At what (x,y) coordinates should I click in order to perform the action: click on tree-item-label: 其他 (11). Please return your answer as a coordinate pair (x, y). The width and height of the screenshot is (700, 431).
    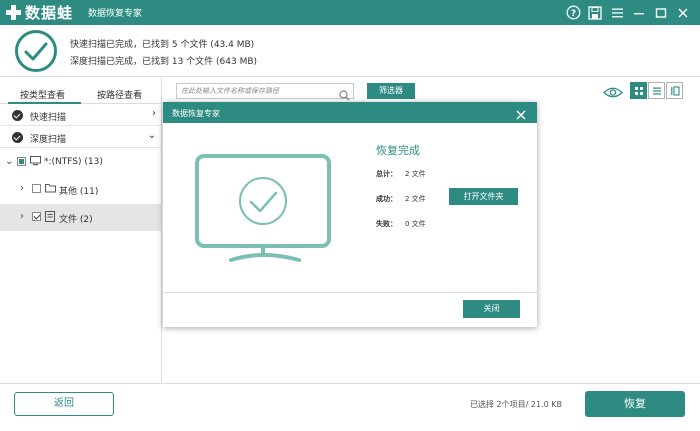
    Looking at the image, I should click on (79, 192).